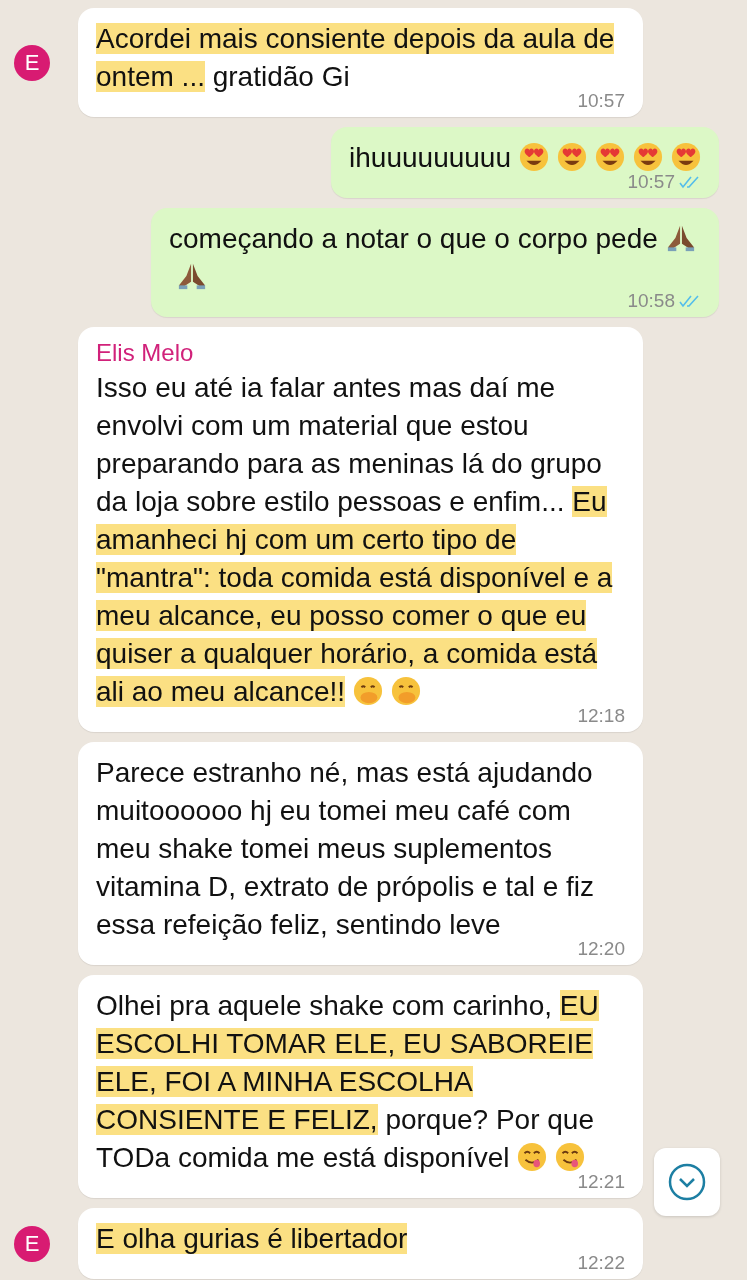 The height and width of the screenshot is (1280, 747). I want to click on sender-name: Elis Melo, so click(145, 353).